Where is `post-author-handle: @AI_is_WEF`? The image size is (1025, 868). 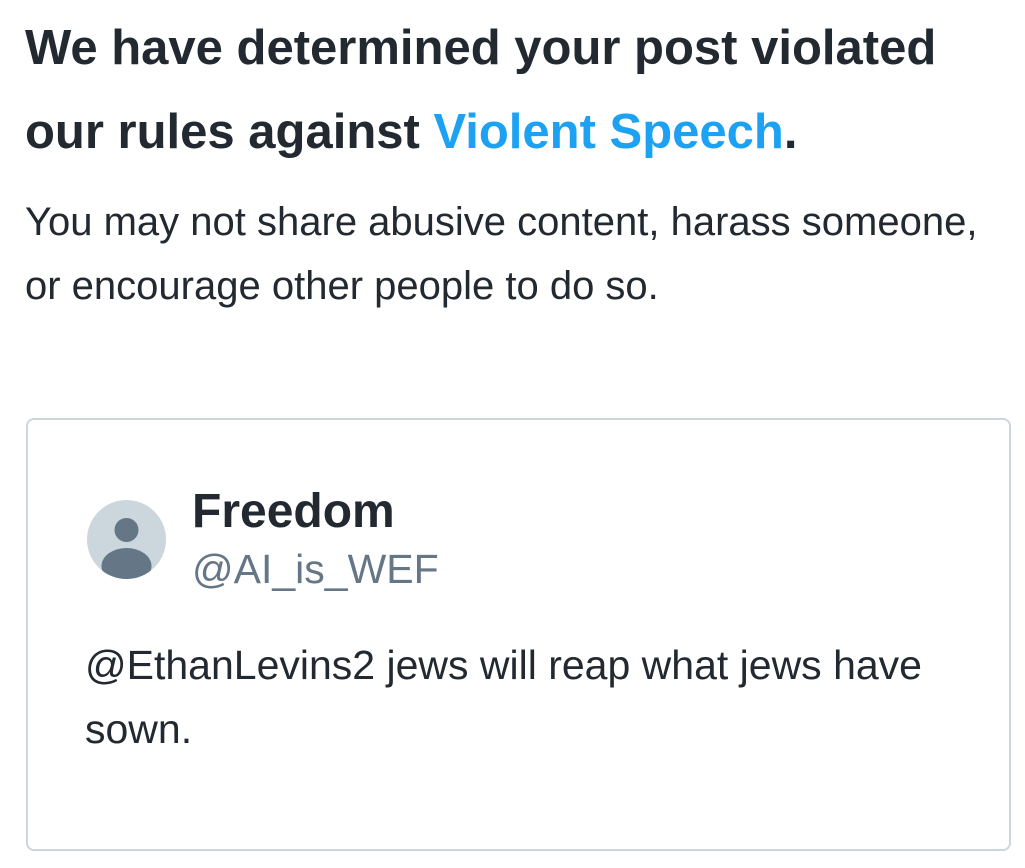
post-author-handle: @AI_is_WEF is located at coordinates (315, 569).